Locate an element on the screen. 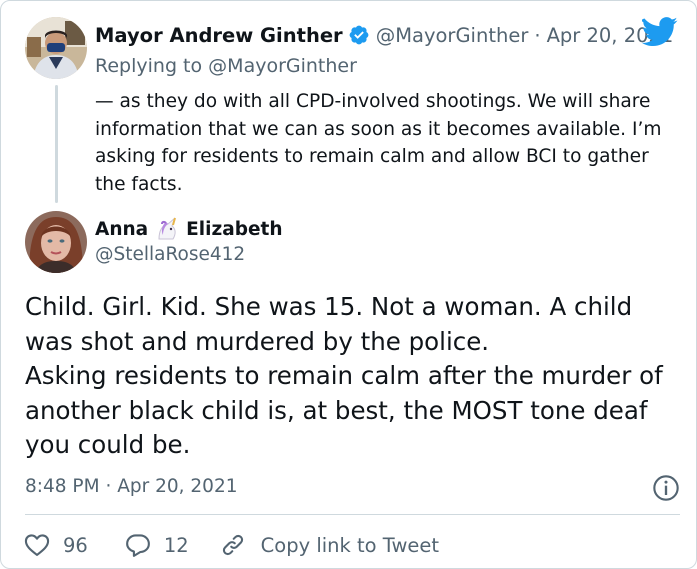 This screenshot has height=569, width=697. comment-bubble-icon is located at coordinates (137, 545).